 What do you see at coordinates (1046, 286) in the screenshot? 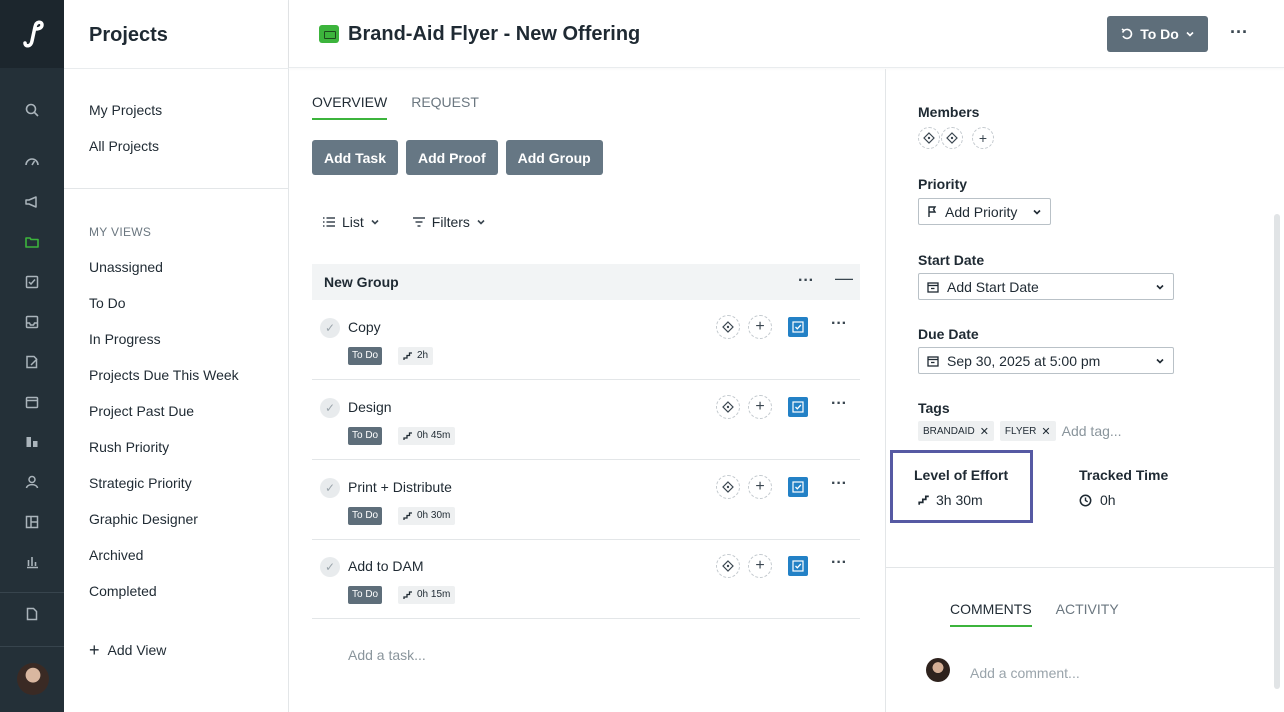
I see `start-date-dropdown: Add Start Date` at bounding box center [1046, 286].